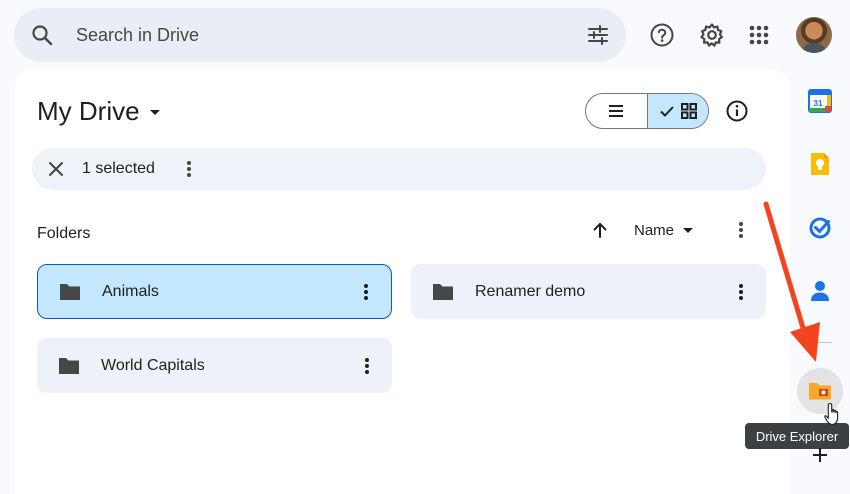 This screenshot has width=850, height=494. I want to click on settings-icon, so click(711, 35).